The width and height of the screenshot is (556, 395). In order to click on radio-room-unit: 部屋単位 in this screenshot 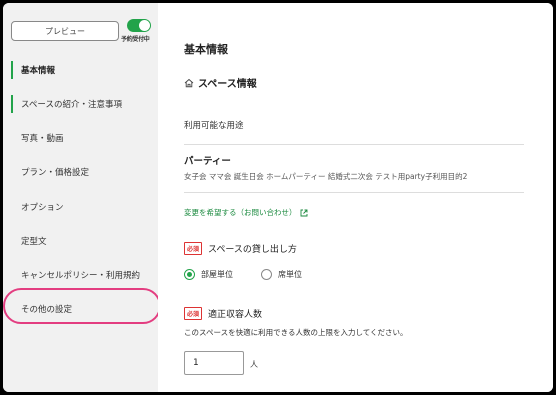, I will do `click(208, 274)`.